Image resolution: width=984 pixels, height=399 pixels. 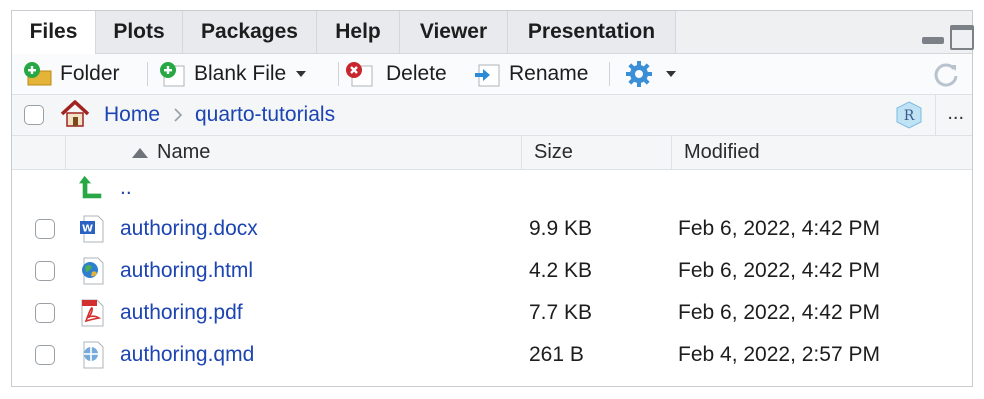 I want to click on breadcrumb-current-folder: quarto-tutorials, so click(x=265, y=115).